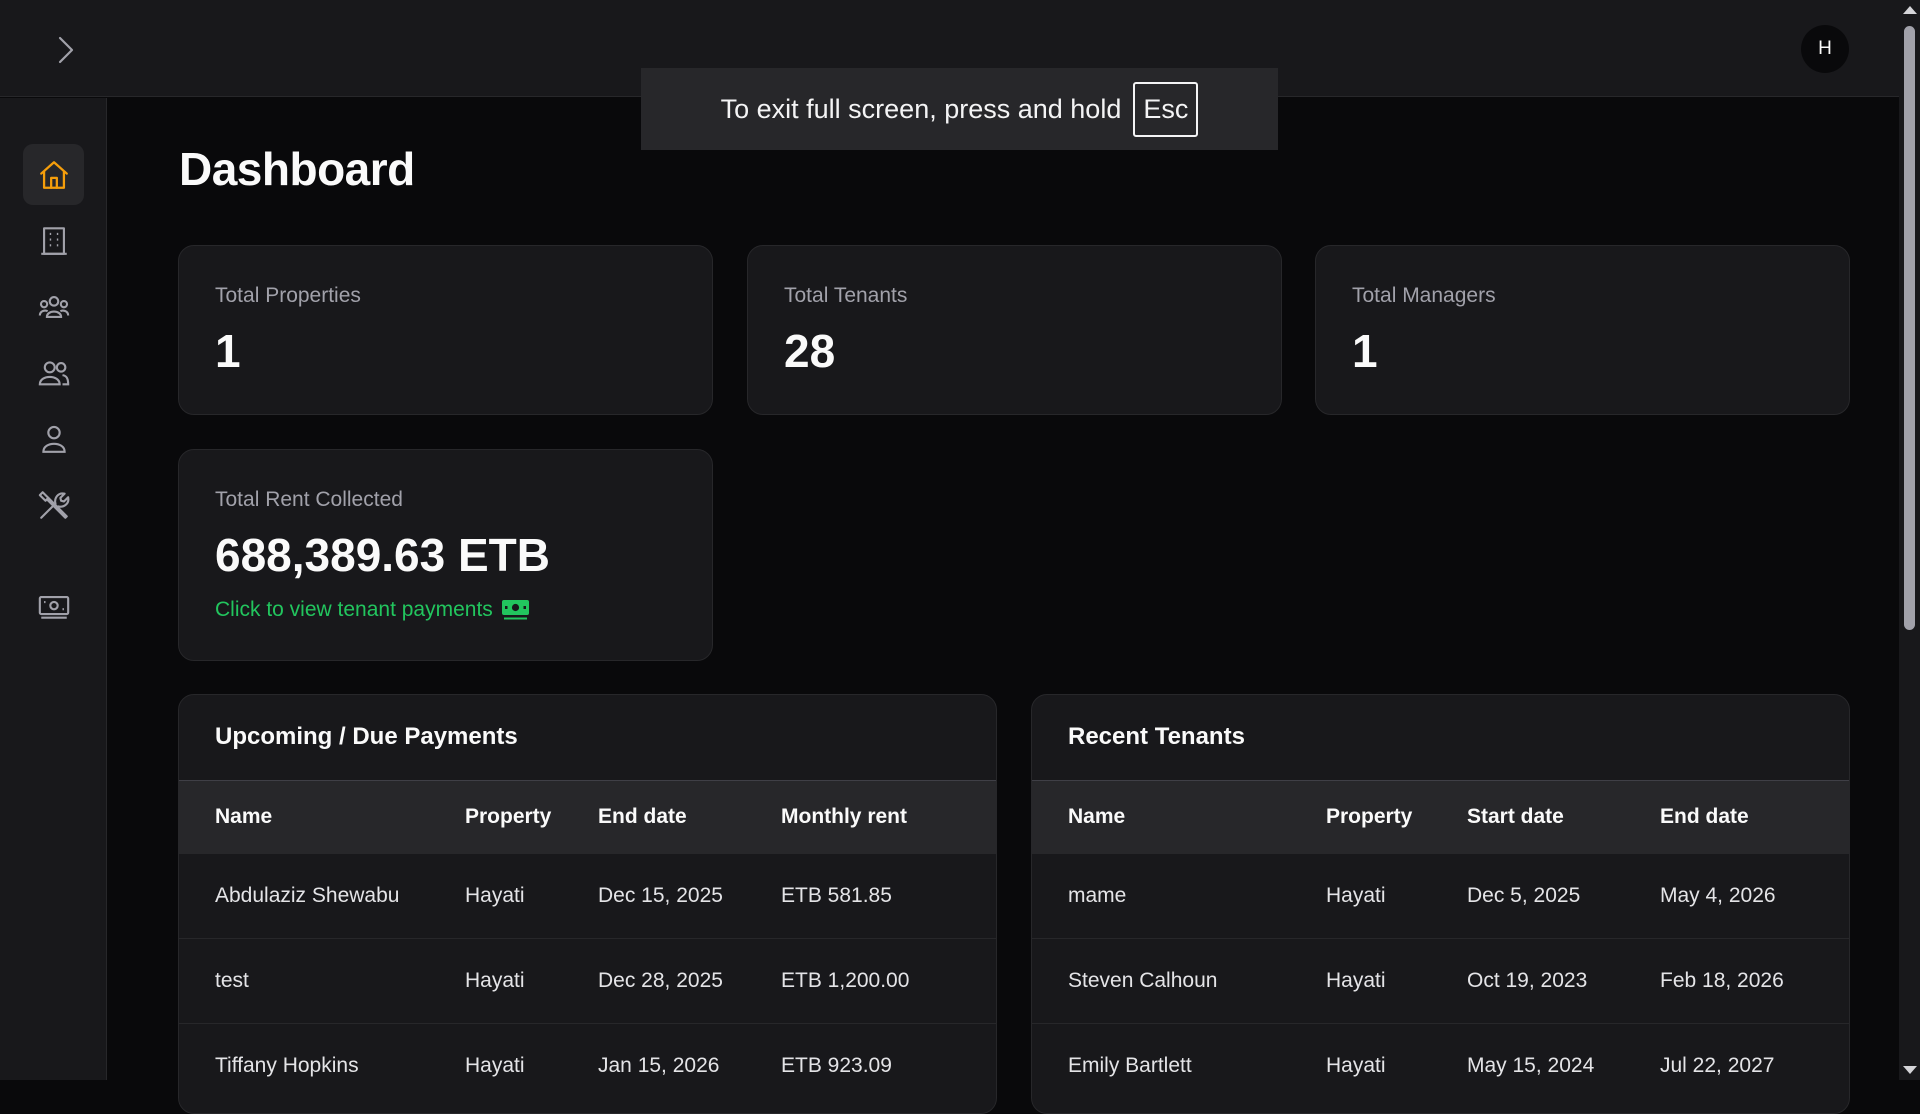 The image size is (1920, 1114). I want to click on panel-title: Upcoming / Due Payments, so click(366, 736).